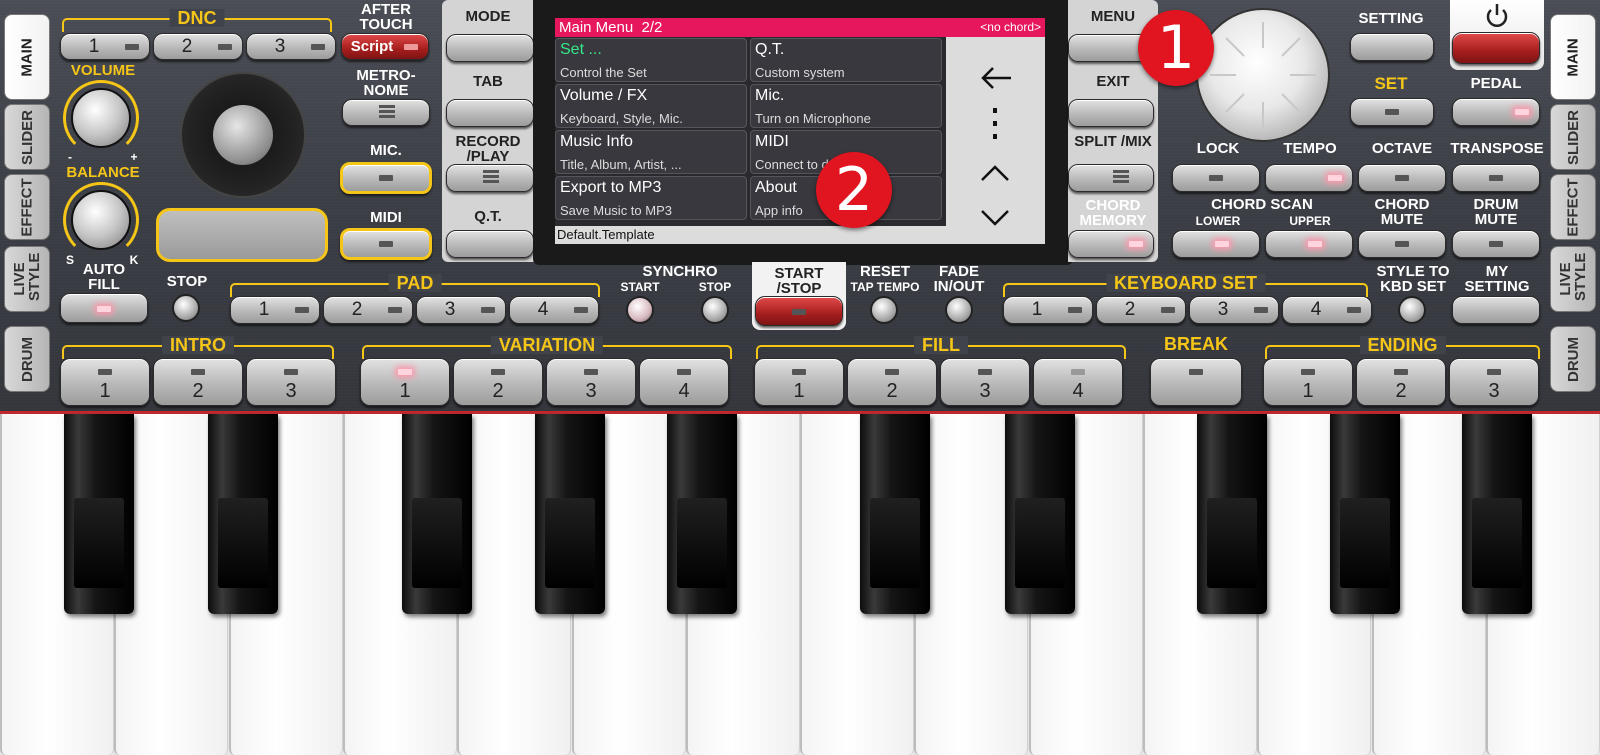  I want to click on tempo-button, so click(1309, 178).